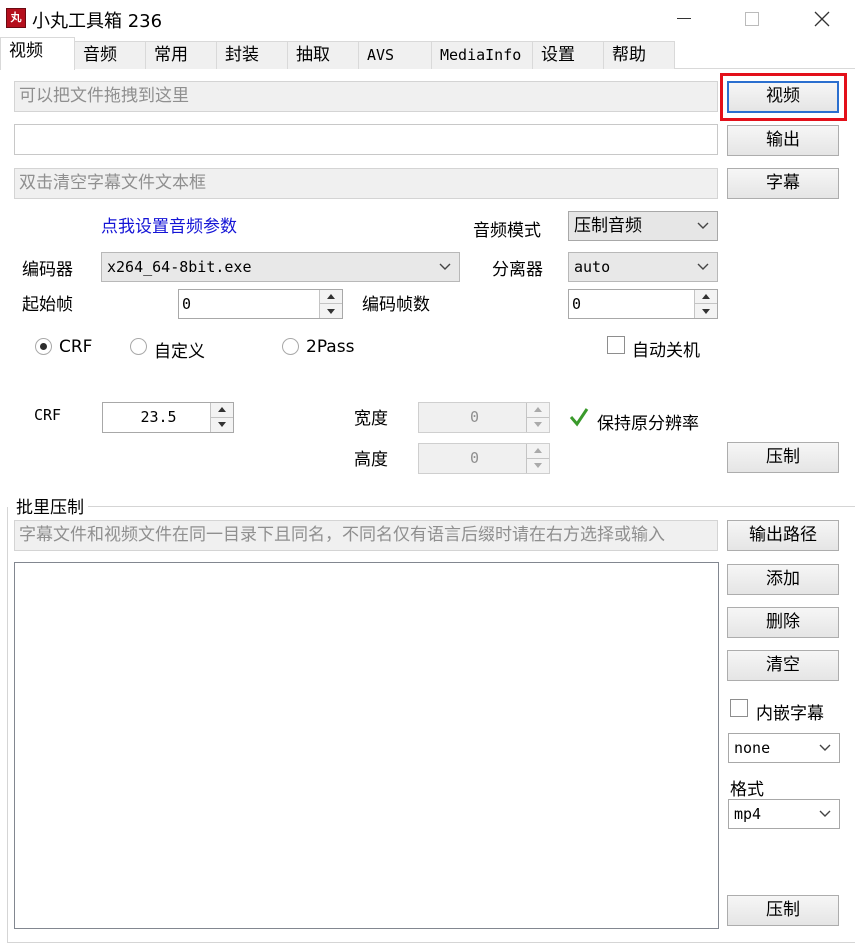 The image size is (855, 945). Describe the element at coordinates (366, 535) in the screenshot. I see `batch-hint-input: 字幕文件和视频文件在同一目录下且同名，不同名仅有语言后缀时请在右方选择或输入` at that location.